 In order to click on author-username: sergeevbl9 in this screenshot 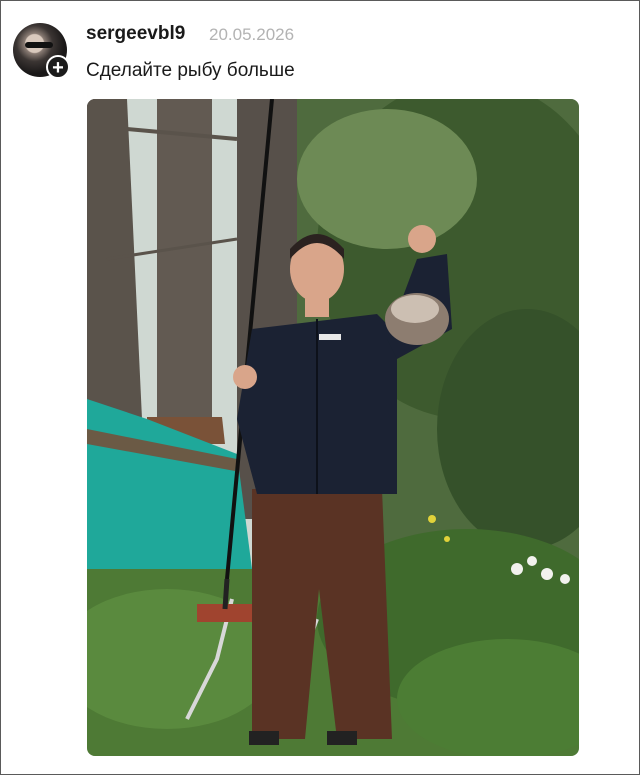, I will do `click(135, 34)`.